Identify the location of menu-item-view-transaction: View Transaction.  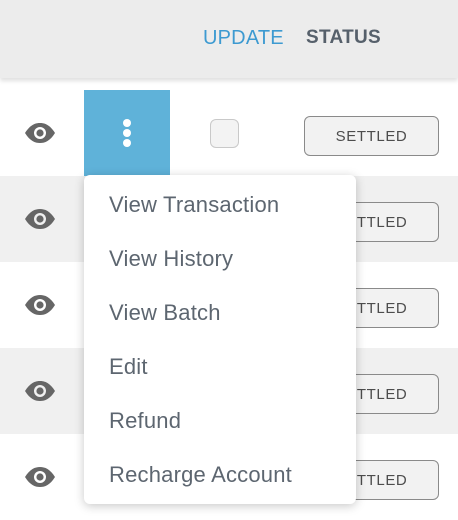
(220, 205).